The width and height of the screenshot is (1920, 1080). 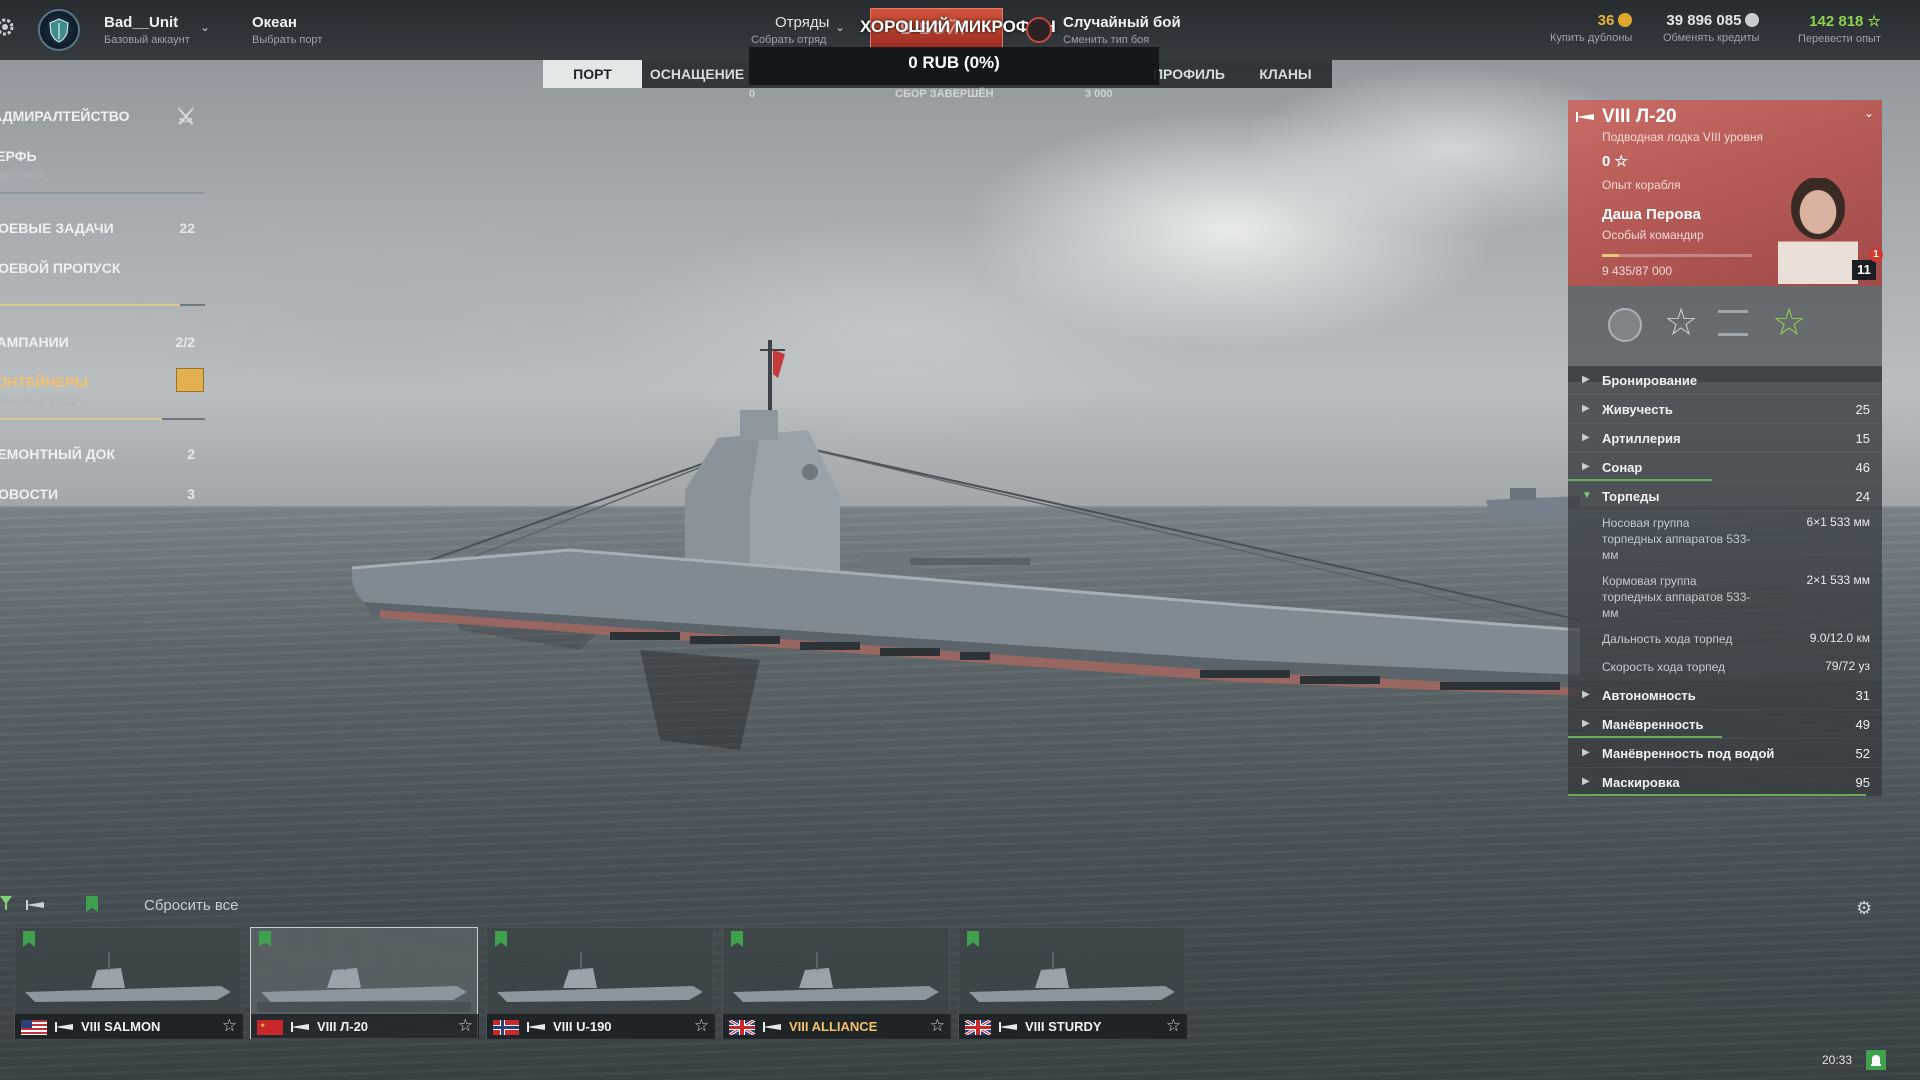 I want to click on menu-battle-pass: БОЕВОЙ ПРОПУСК До 3-го уровня: 1 ◇, so click(x=102, y=277).